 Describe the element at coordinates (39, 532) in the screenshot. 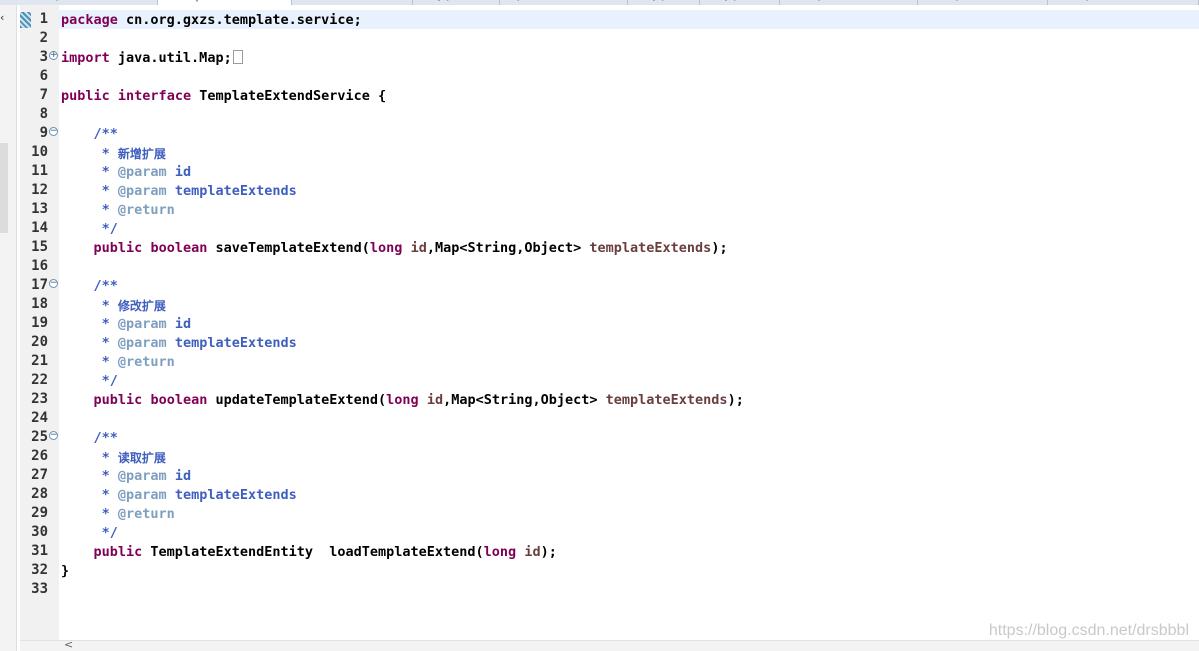

I see `line-number: 30` at that location.